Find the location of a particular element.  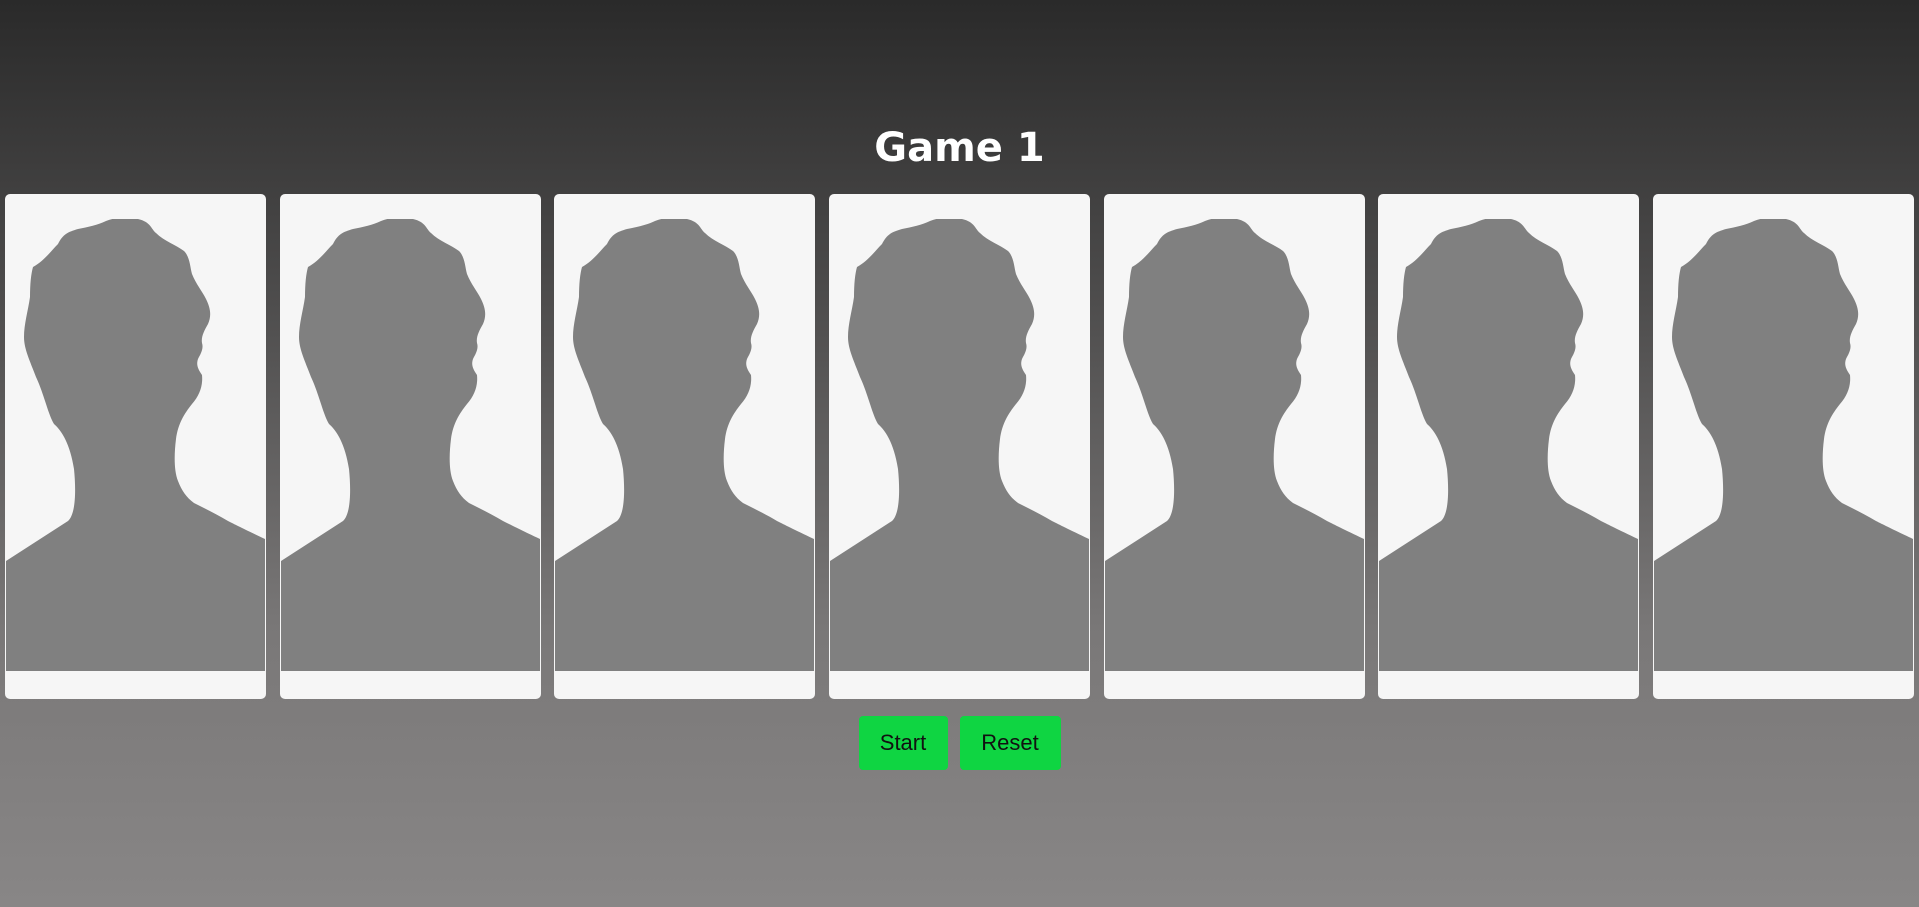

controls: Start Reset is located at coordinates (959, 743).